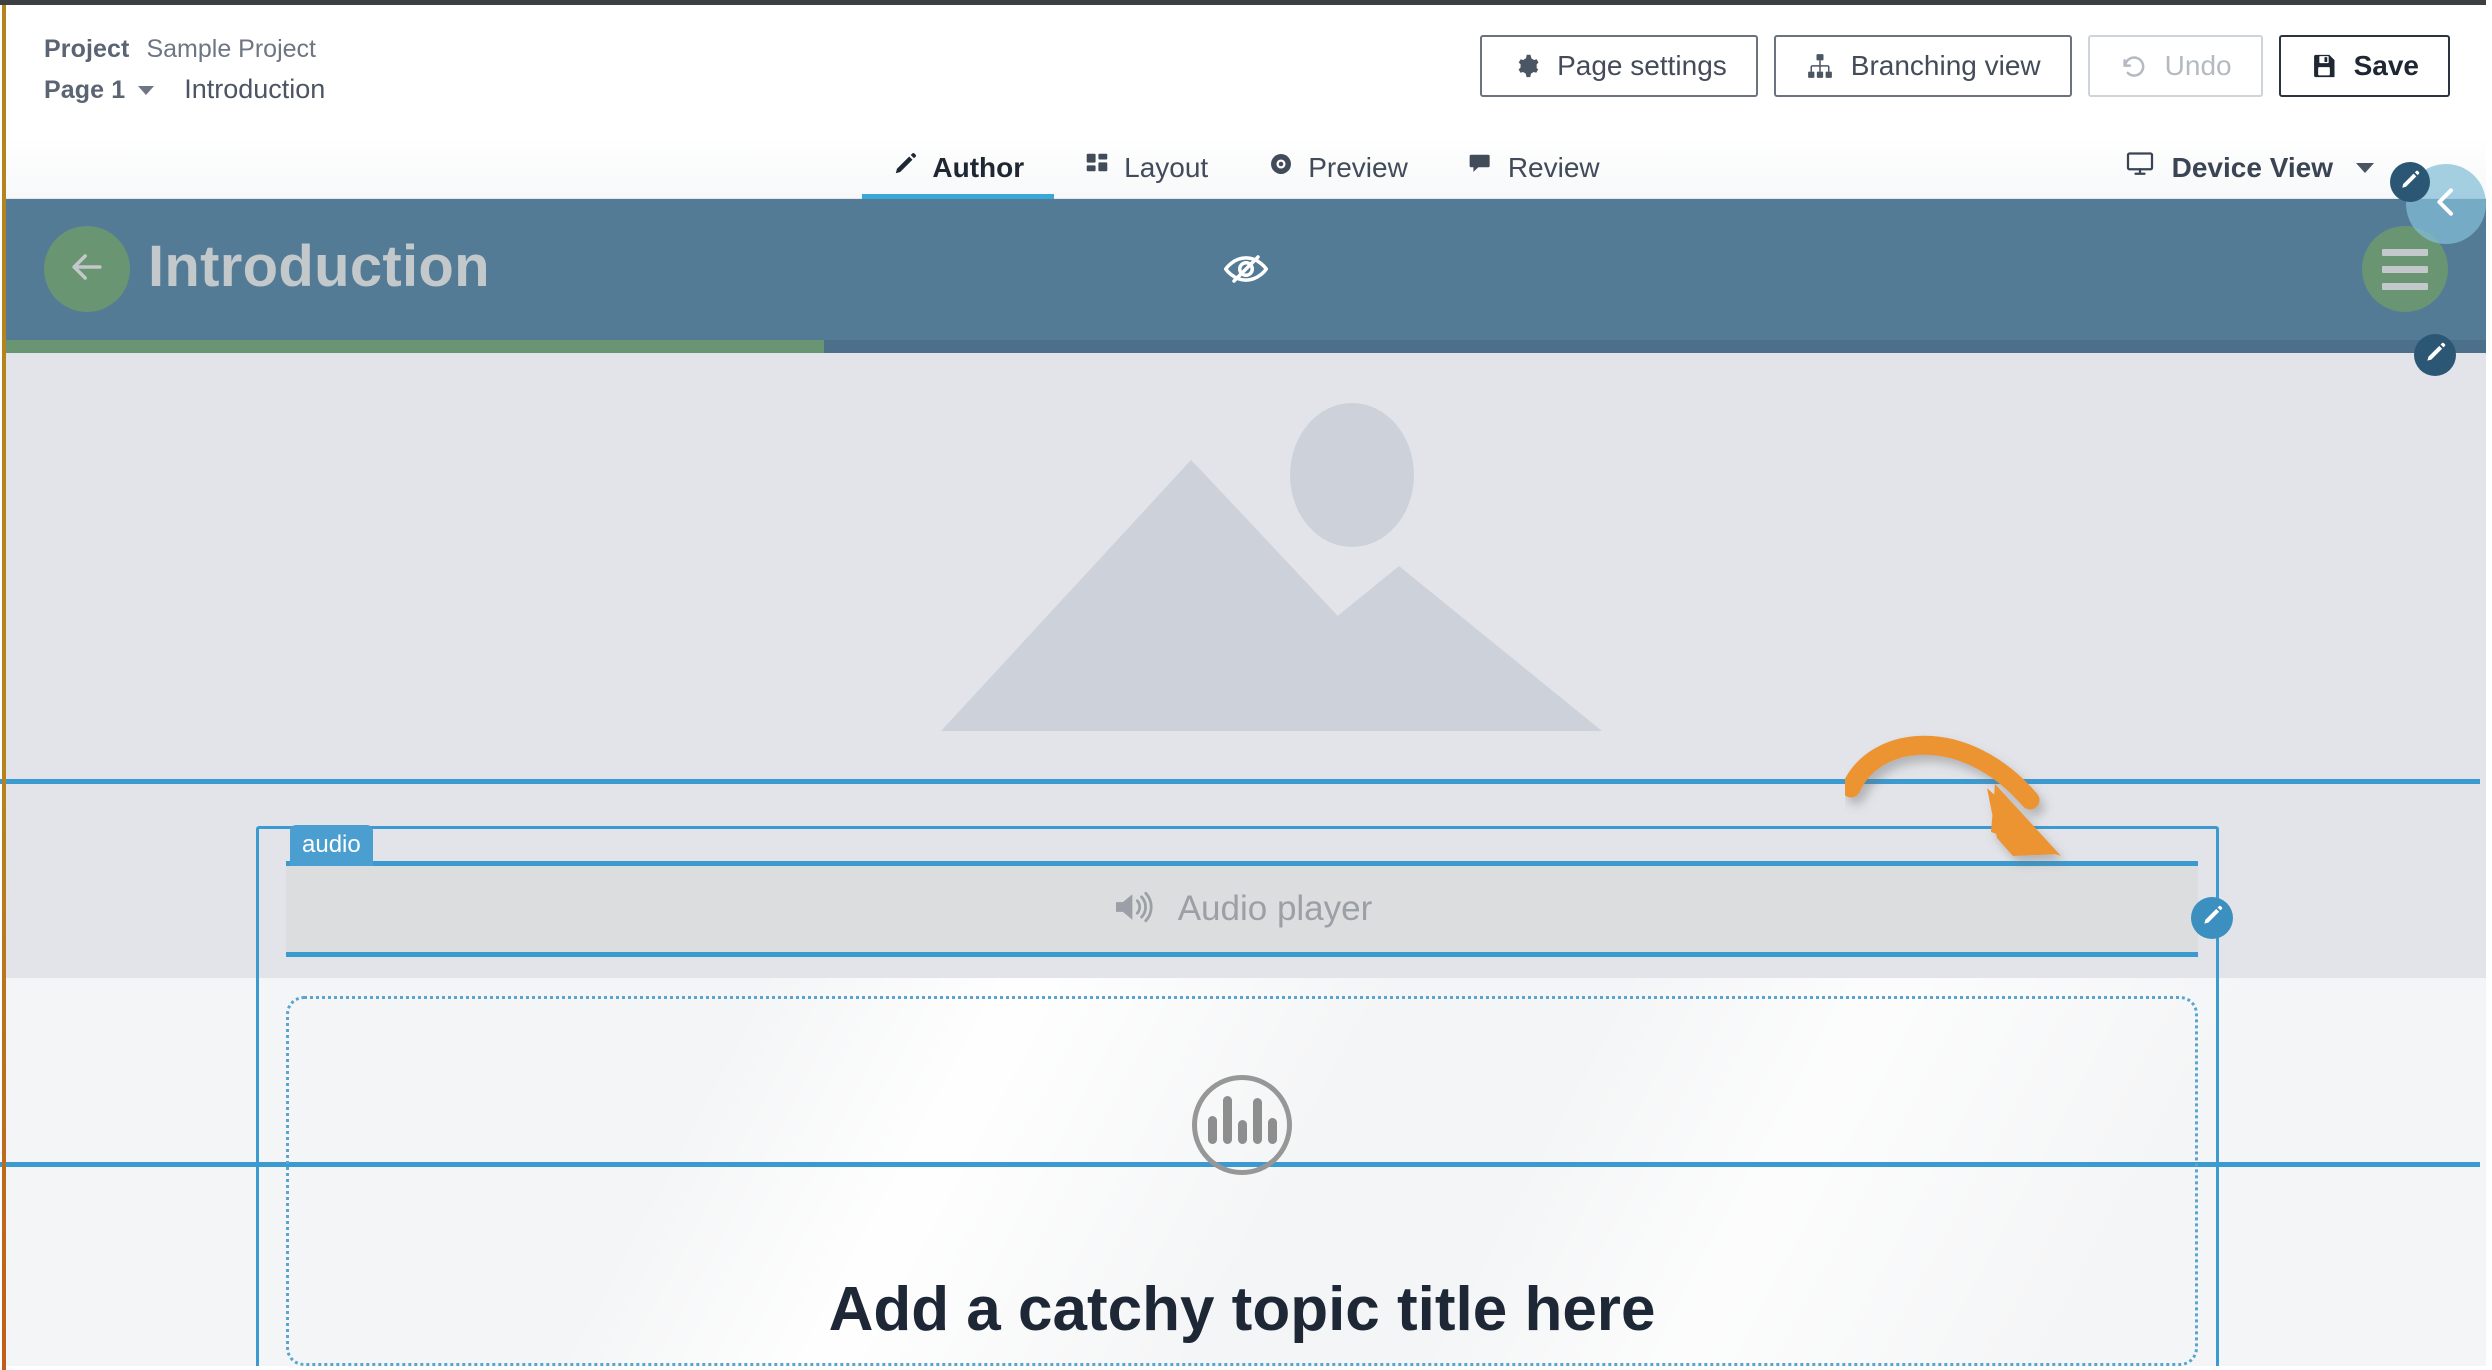  I want to click on tab-author: Author, so click(958, 167).